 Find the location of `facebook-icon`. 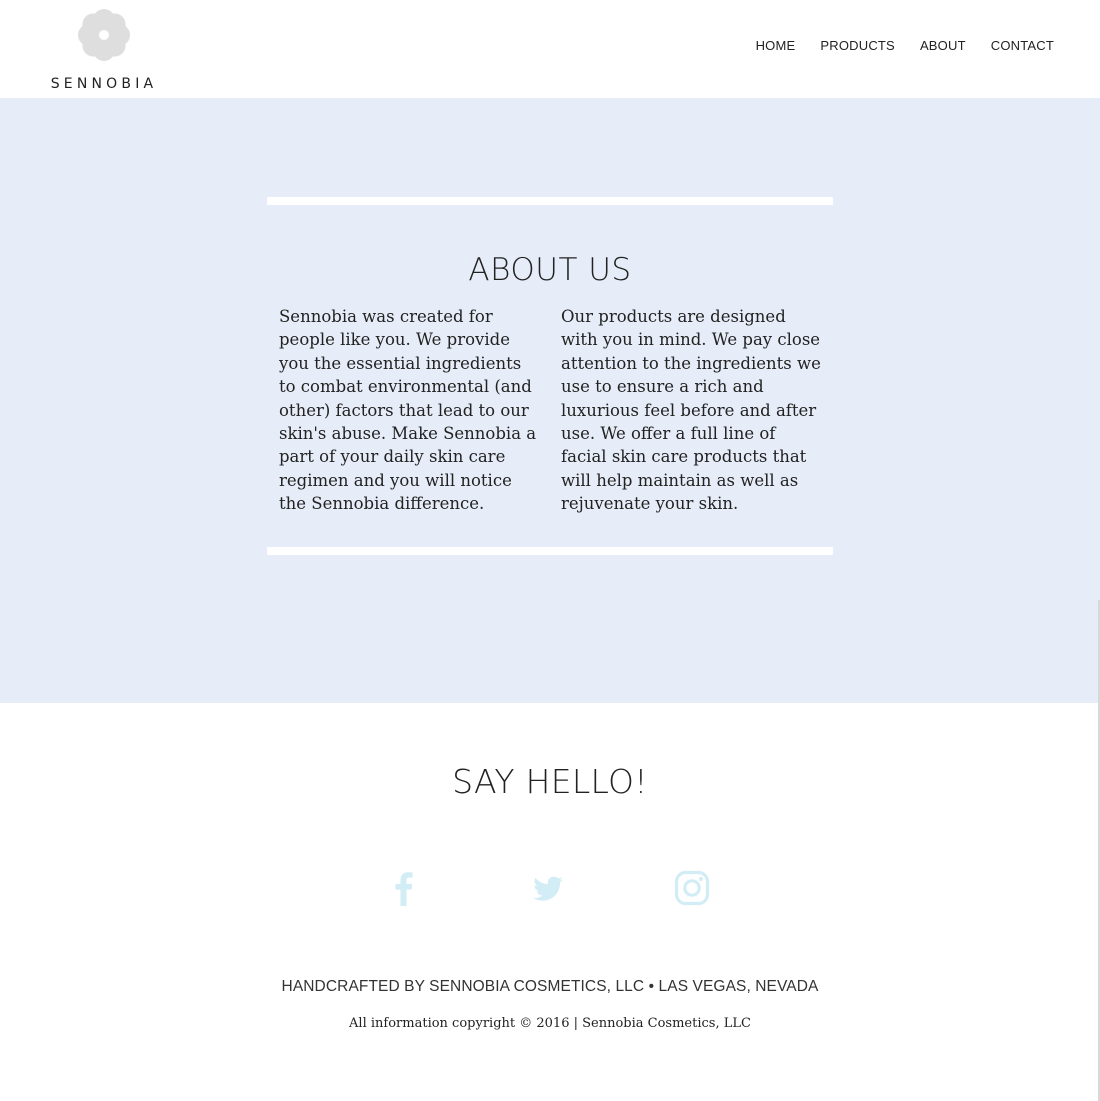

facebook-icon is located at coordinates (404, 888).